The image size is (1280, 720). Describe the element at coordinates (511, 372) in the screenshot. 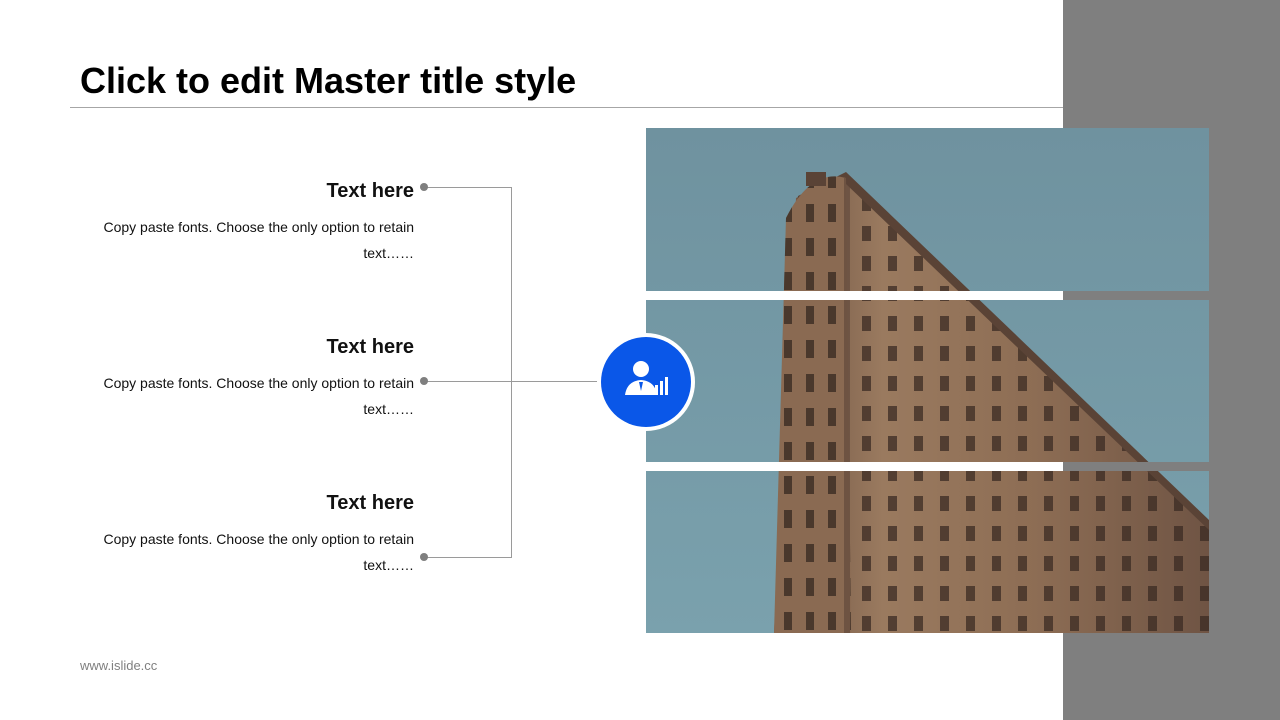

I see `connector-vertical` at that location.